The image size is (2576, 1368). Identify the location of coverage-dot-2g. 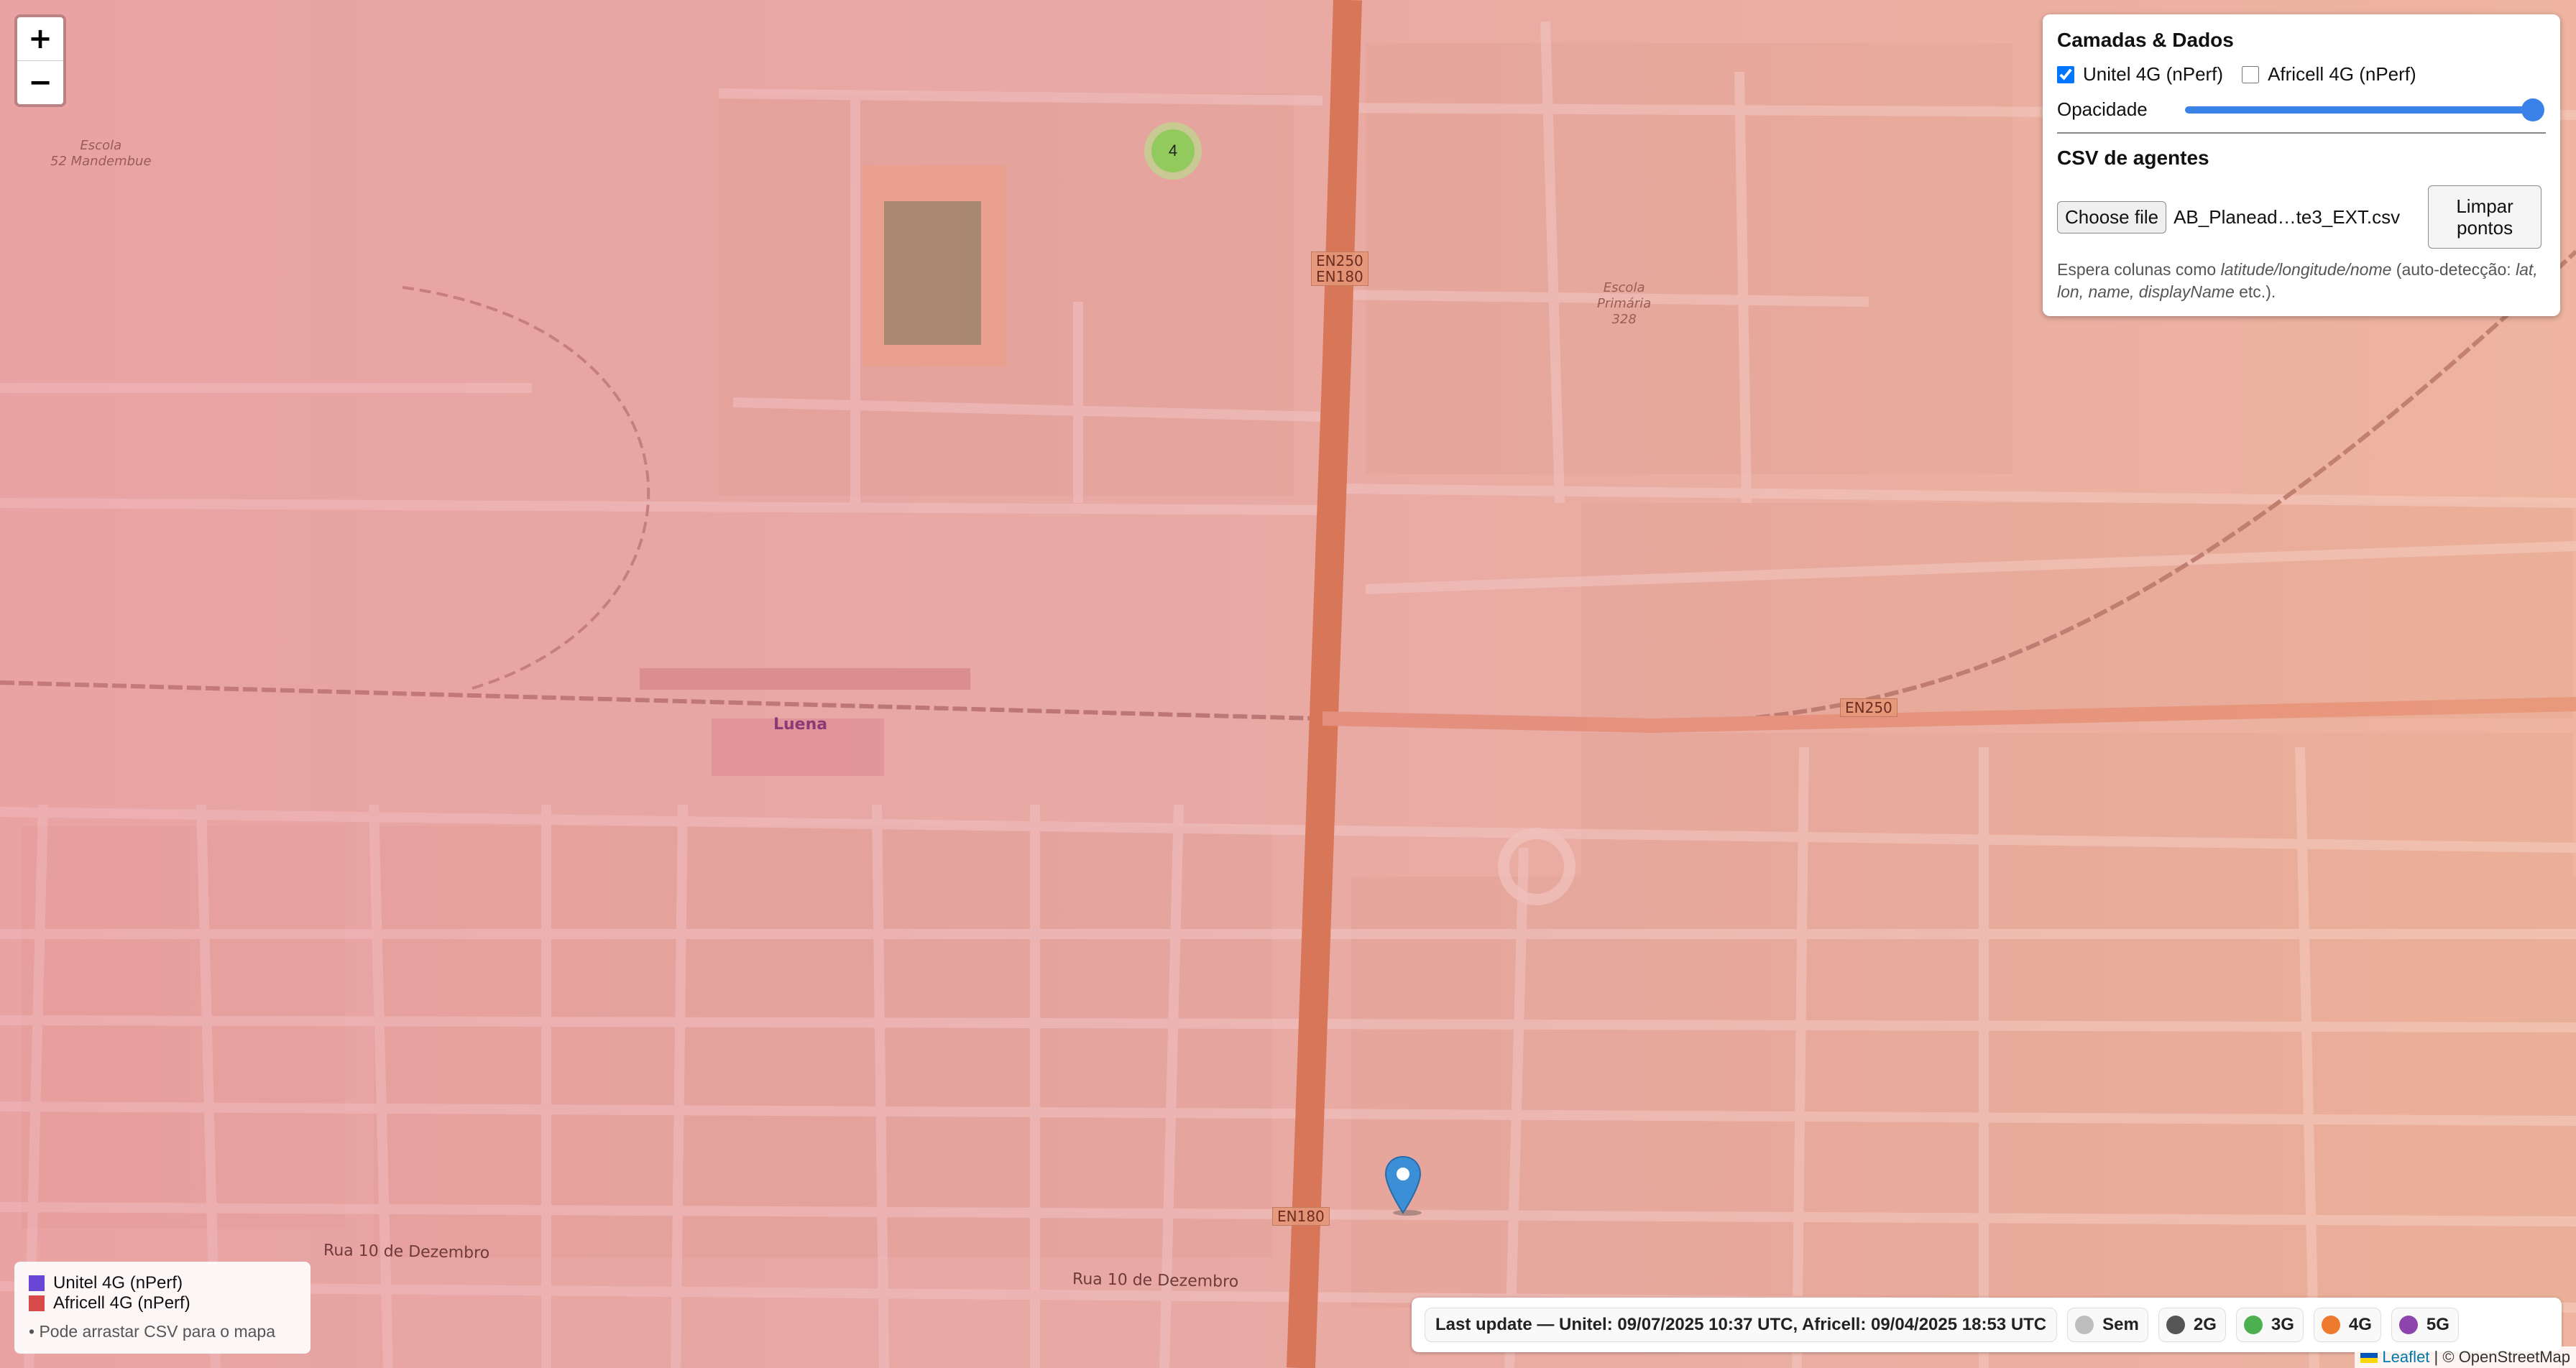
(2175, 1325).